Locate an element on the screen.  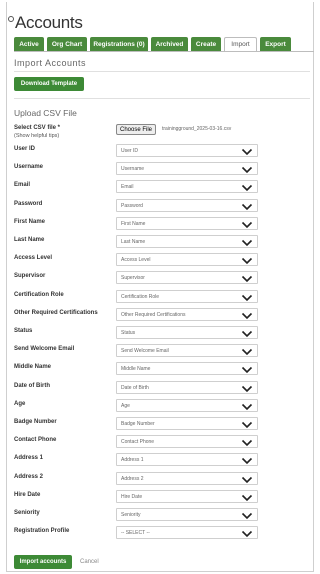
field-label-age: Age is located at coordinates (20, 403).